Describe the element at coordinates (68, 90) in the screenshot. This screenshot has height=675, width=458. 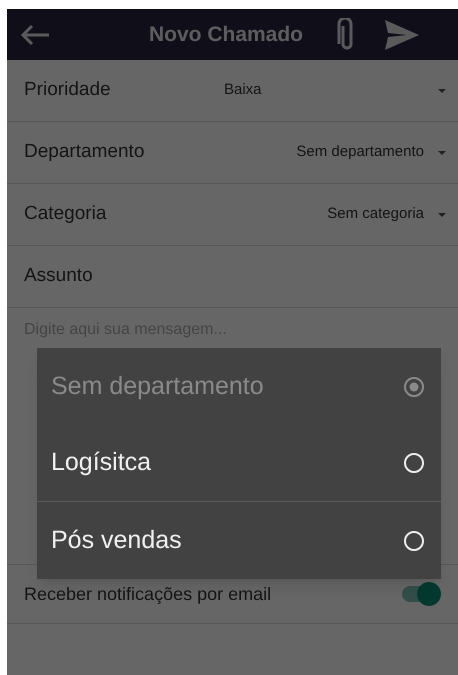
I see `field-label: Prioridade` at that location.